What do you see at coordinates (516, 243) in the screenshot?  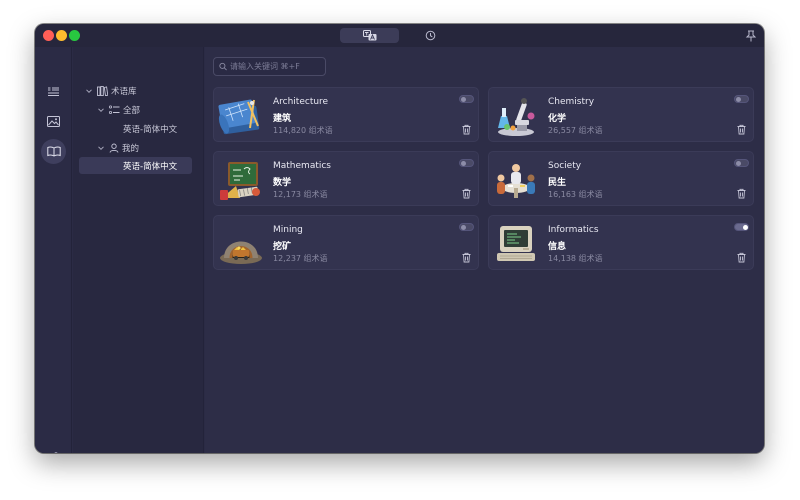 I see `computer-icon` at bounding box center [516, 243].